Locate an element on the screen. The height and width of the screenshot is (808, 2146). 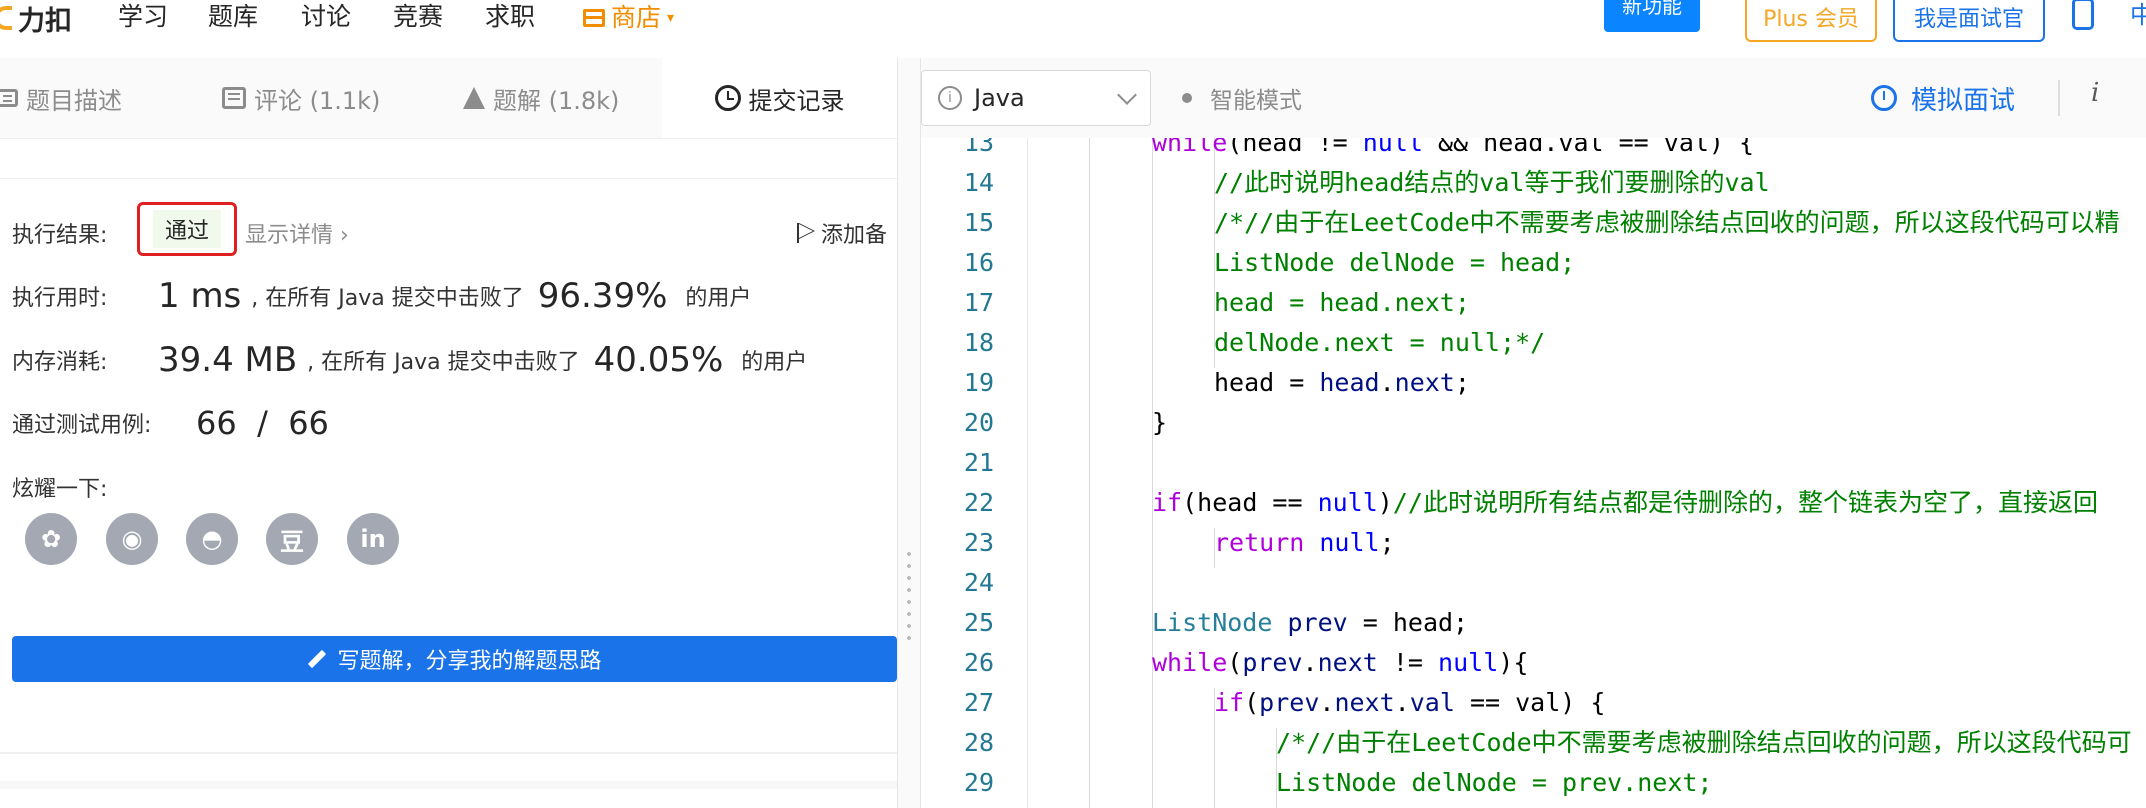
nav-overflow-text: 中 is located at coordinates (2138, 15).